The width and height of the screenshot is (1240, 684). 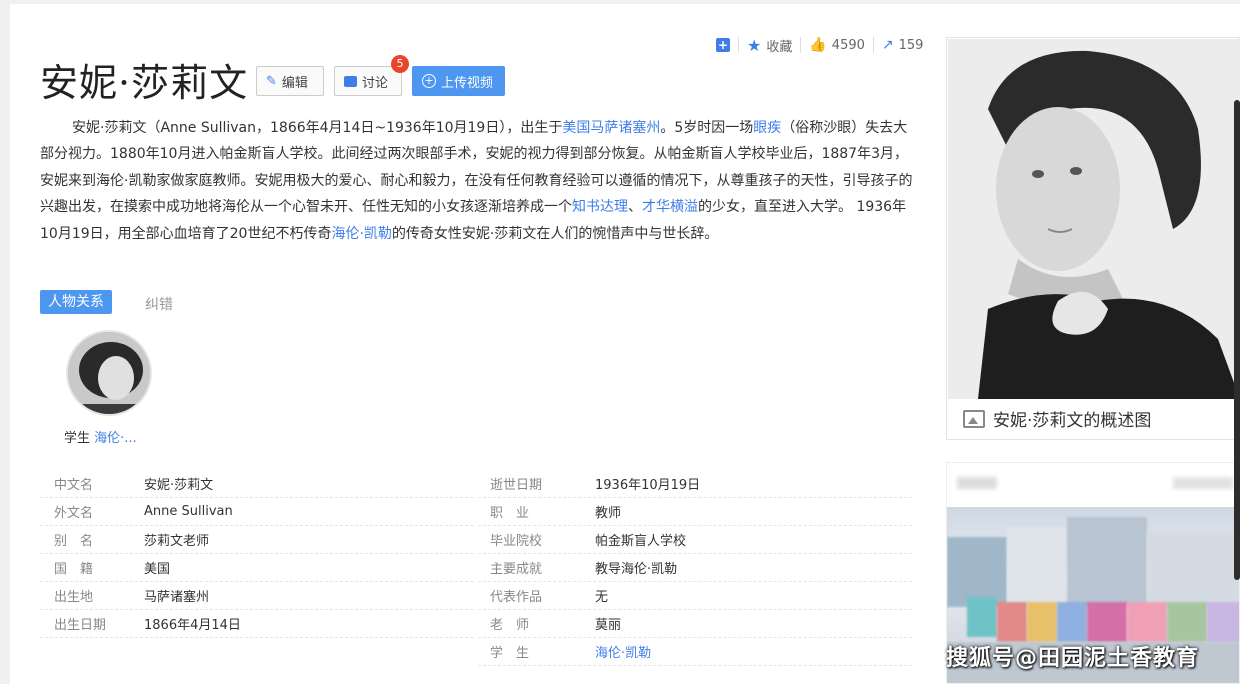 What do you see at coordinates (516, 569) in the screenshot?
I see `info-key: 主要成就` at bounding box center [516, 569].